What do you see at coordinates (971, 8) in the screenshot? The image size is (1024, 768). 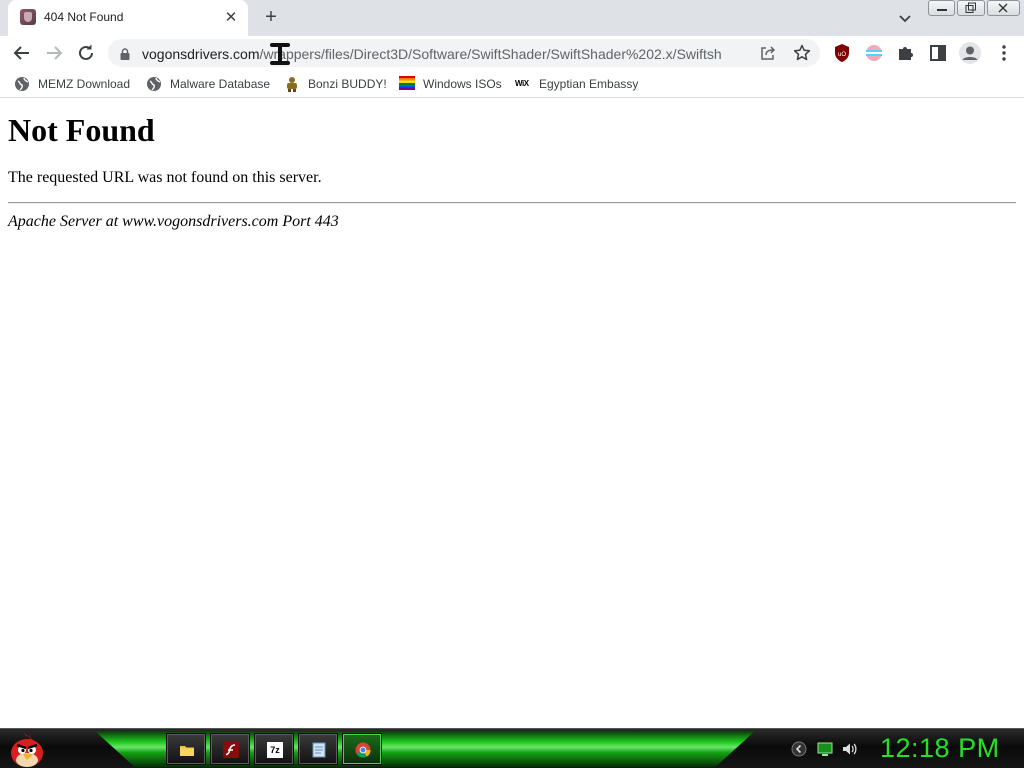 I see `restore-button` at bounding box center [971, 8].